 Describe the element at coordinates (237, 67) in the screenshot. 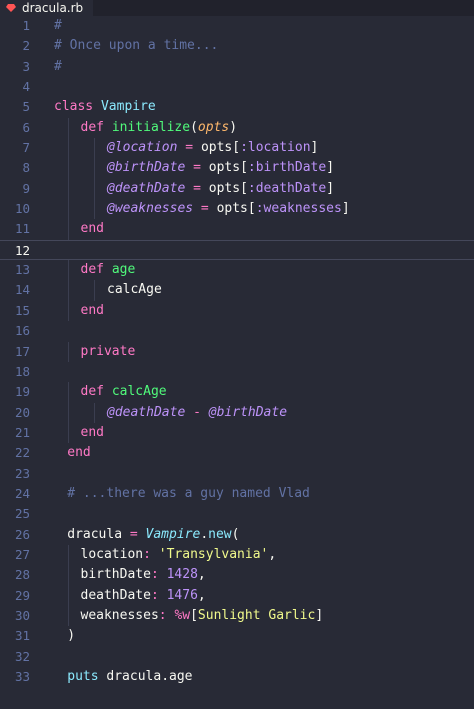

I see `code-line: 3 #` at that location.